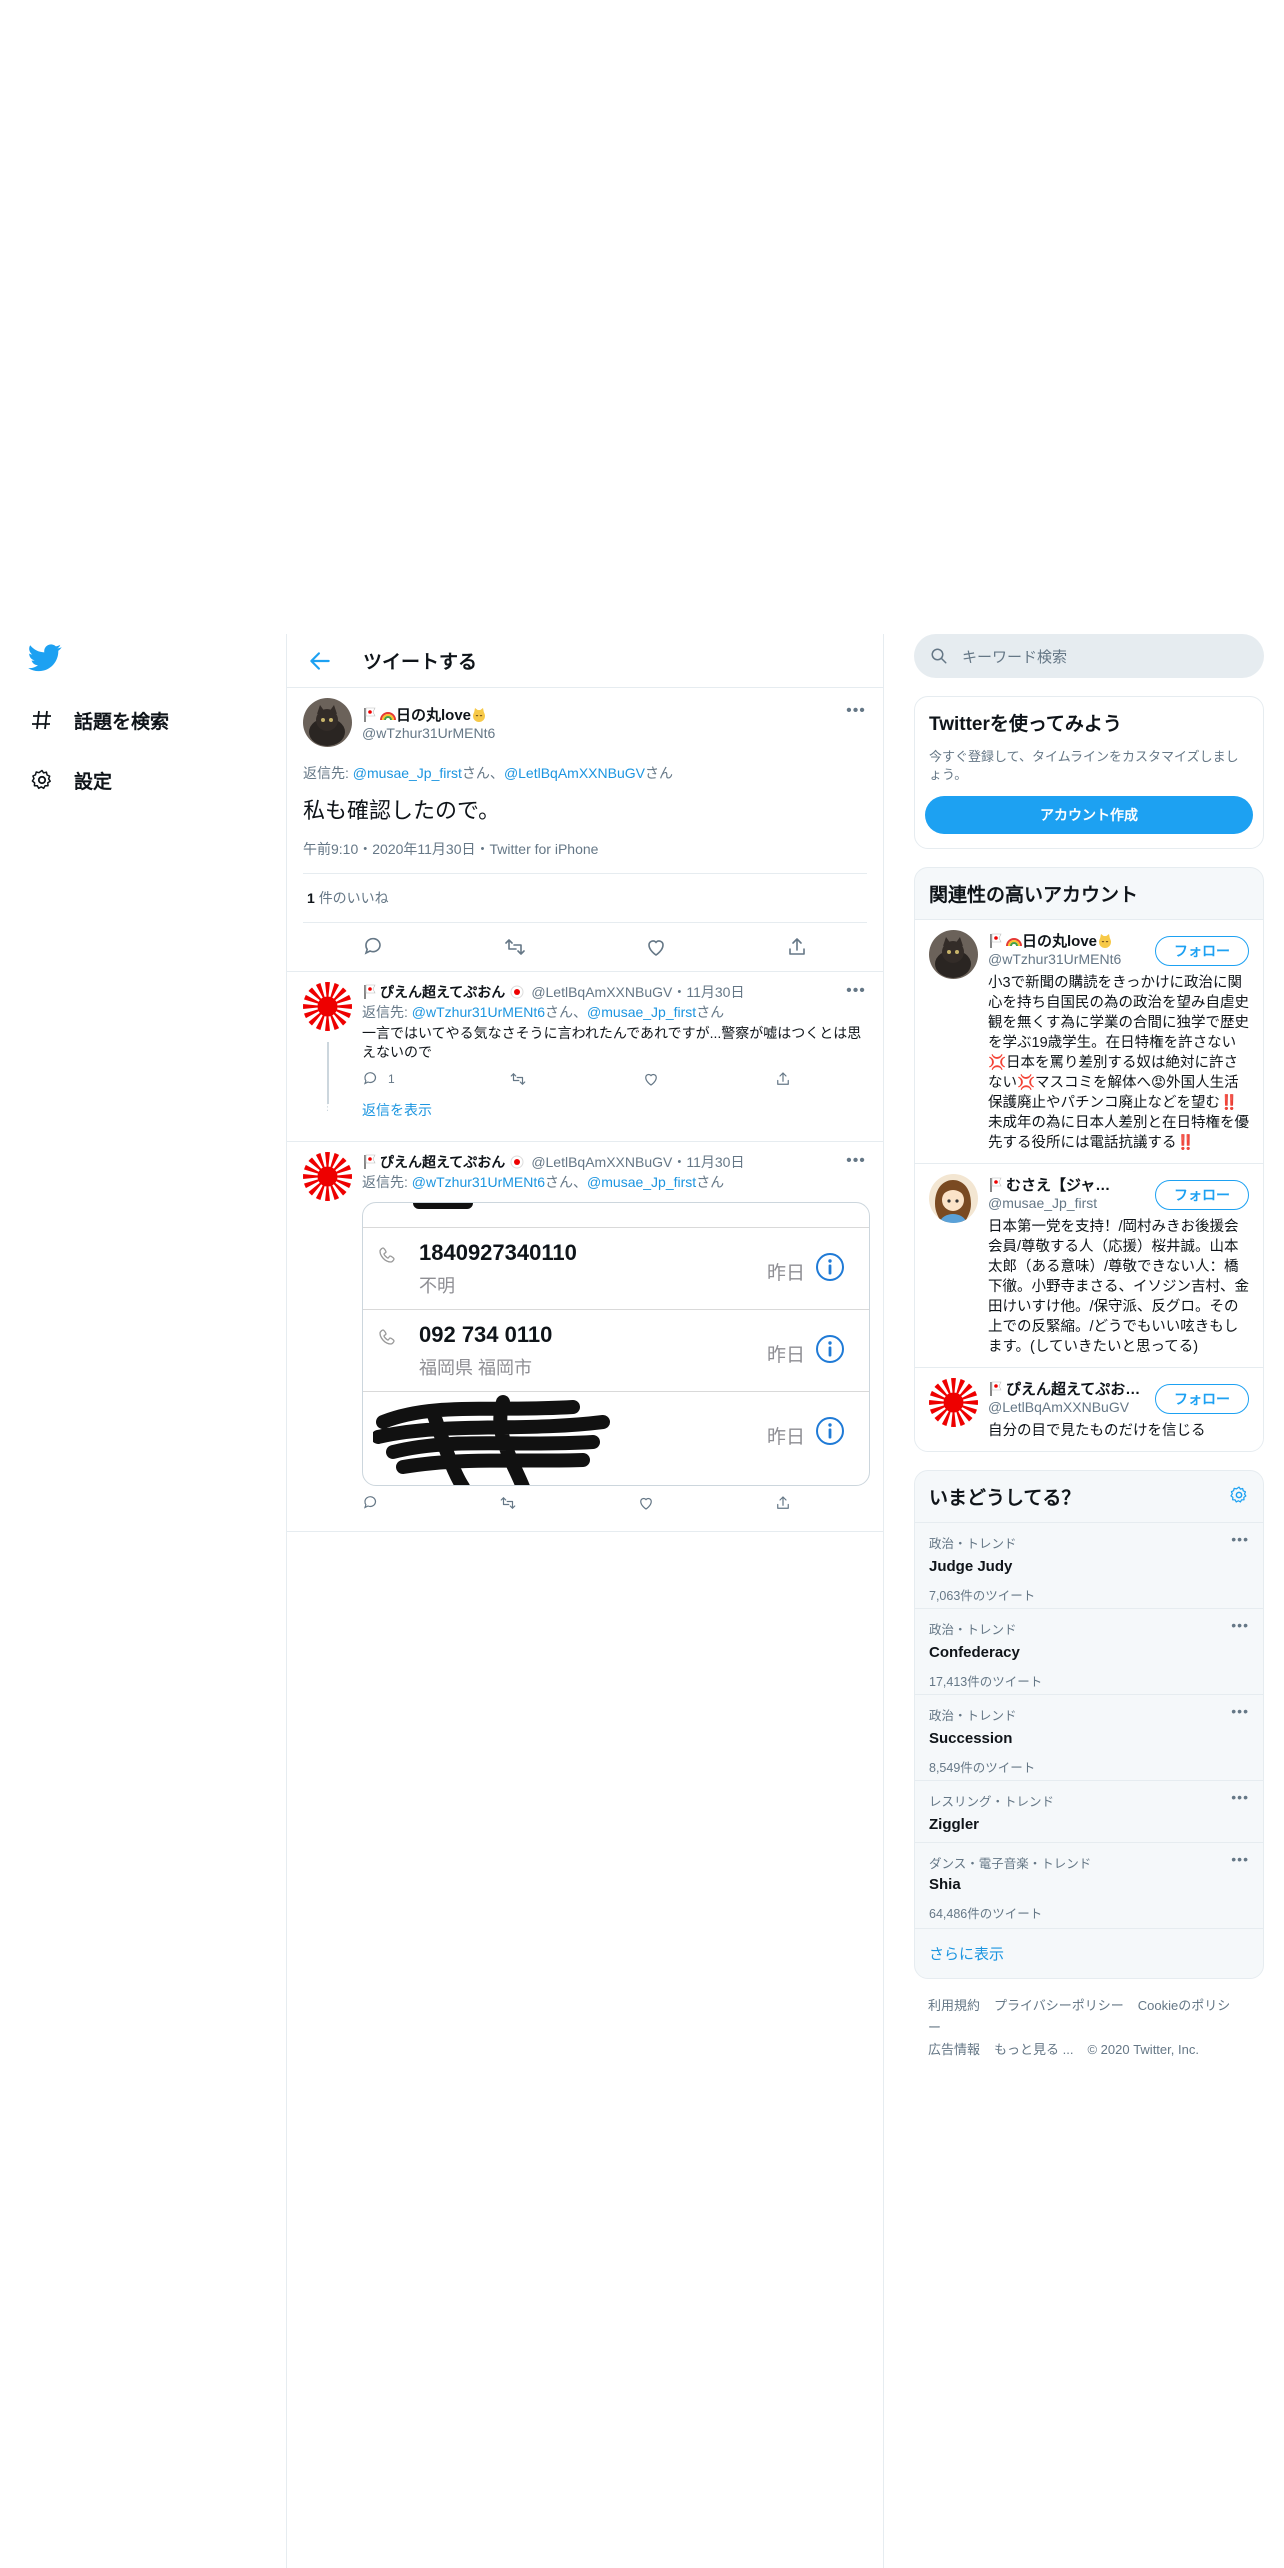 The image size is (1284, 2568). I want to click on thread-dots: ⋮, so click(327, 1107).